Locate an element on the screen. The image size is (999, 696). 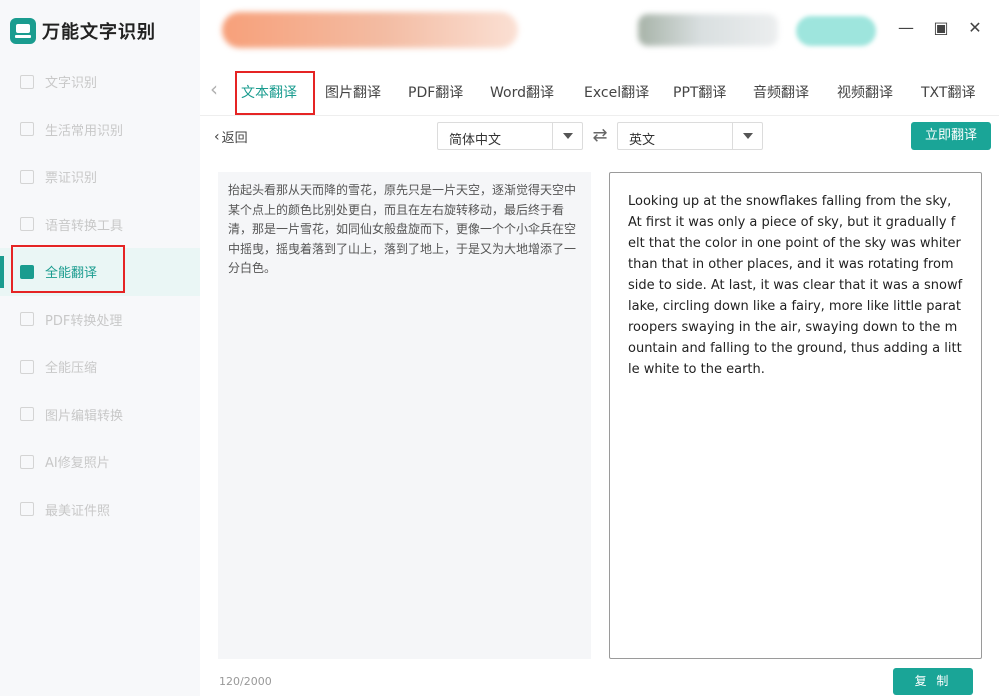
chevron-left-icon: ‹ is located at coordinates (217, 136).